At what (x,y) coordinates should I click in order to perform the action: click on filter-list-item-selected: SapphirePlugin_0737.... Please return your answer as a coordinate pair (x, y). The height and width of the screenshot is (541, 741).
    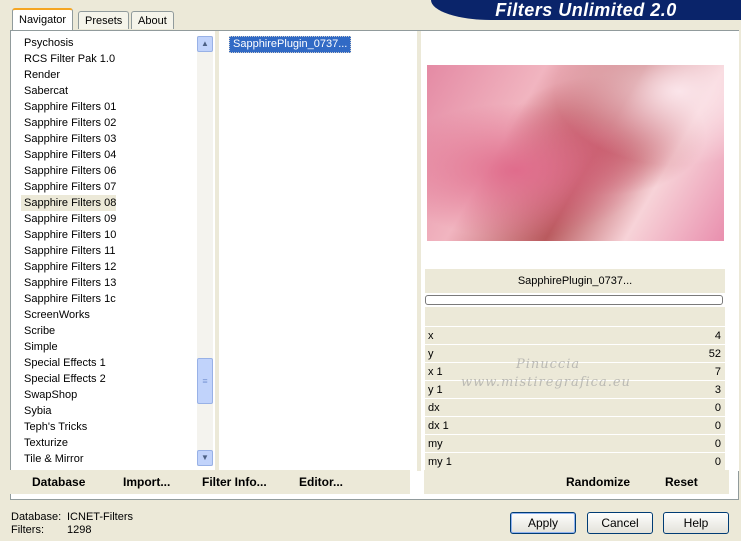
    Looking at the image, I should click on (290, 44).